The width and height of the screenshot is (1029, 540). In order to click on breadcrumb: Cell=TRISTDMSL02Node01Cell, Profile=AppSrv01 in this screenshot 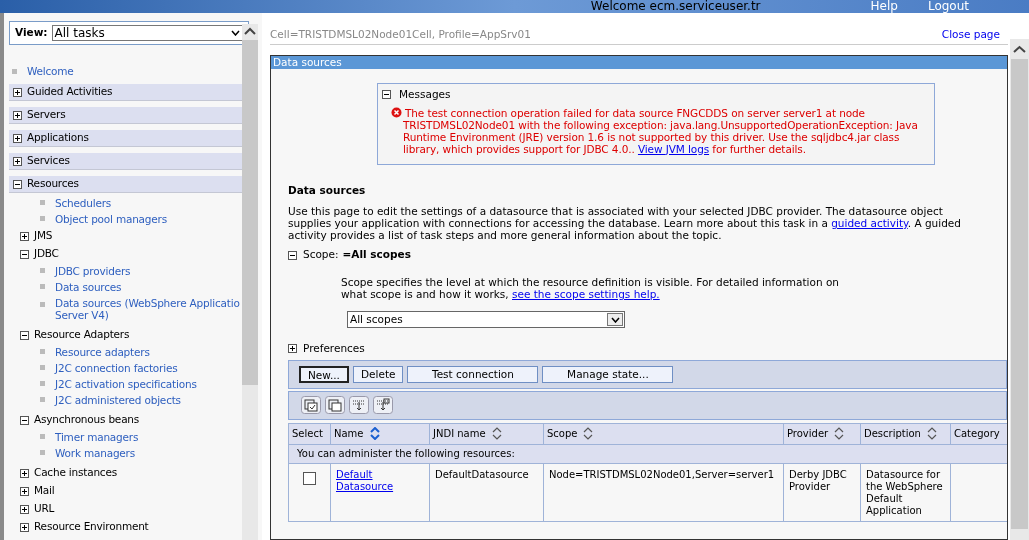, I will do `click(400, 34)`.